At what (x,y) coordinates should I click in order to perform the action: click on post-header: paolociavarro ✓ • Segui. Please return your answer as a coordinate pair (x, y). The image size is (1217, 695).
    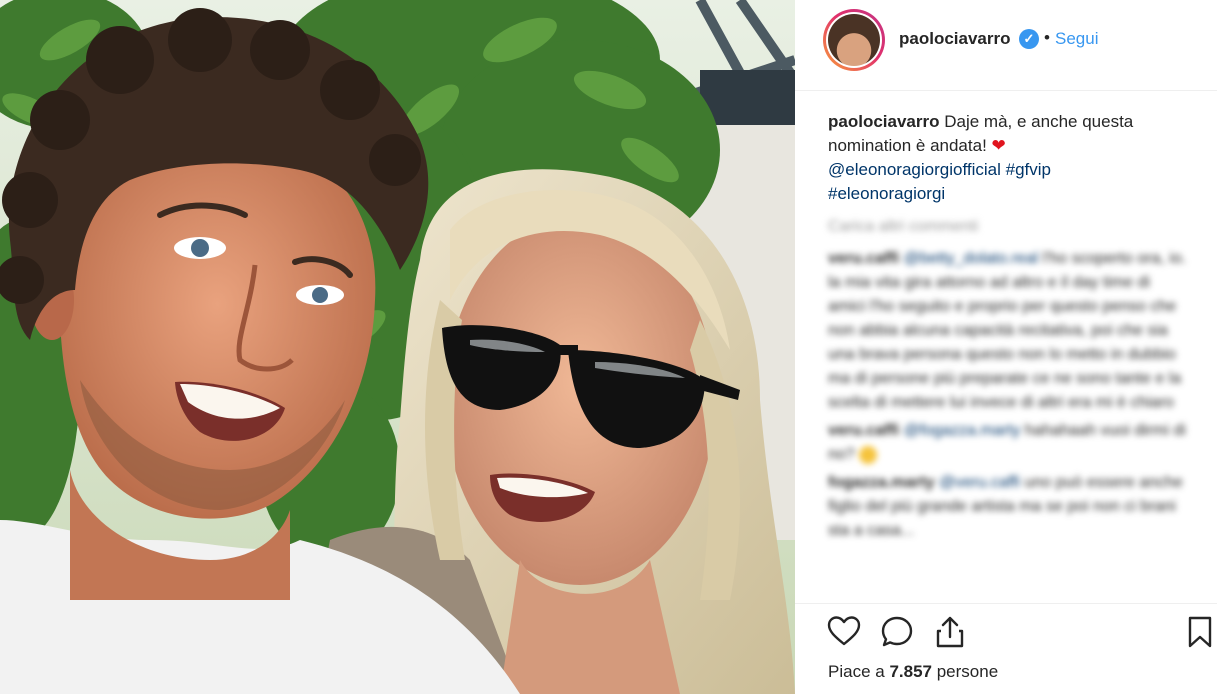
    Looking at the image, I should click on (1006, 45).